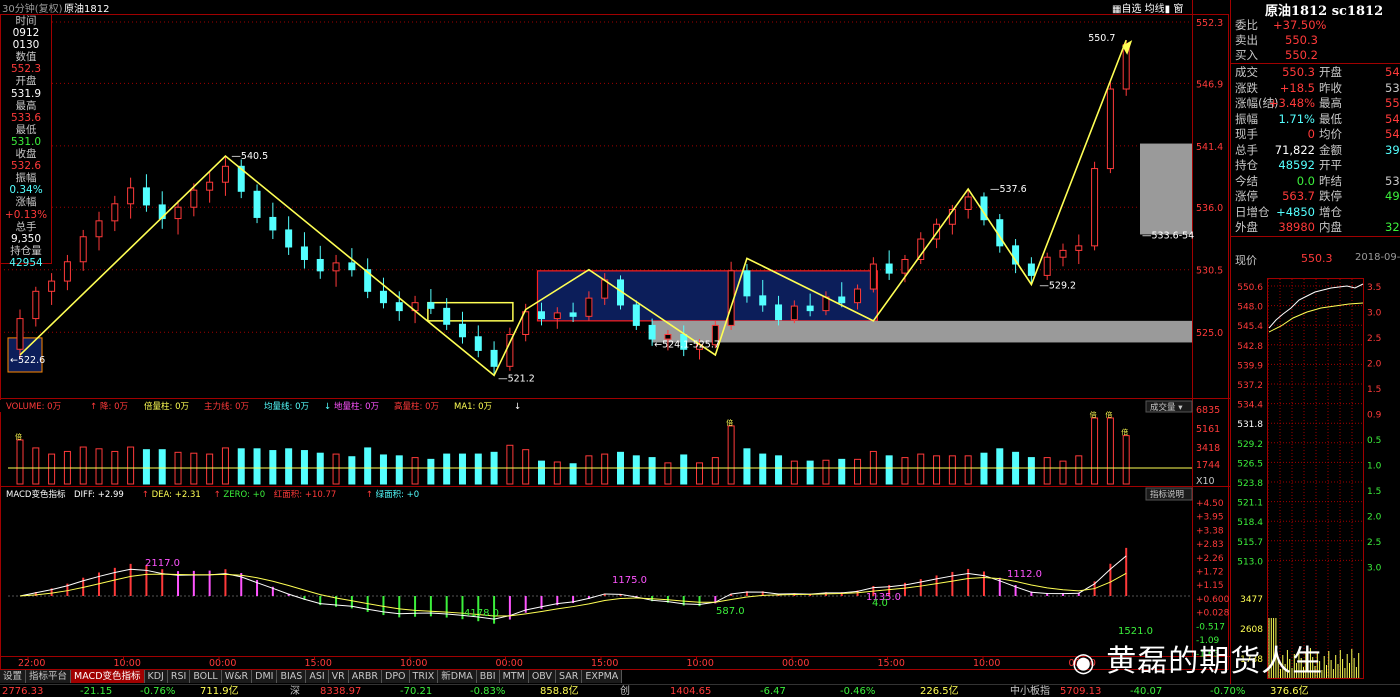 This screenshot has height=697, width=1400. What do you see at coordinates (1251, 630) in the screenshot?
I see `mini-left-axis-label: 2608` at bounding box center [1251, 630].